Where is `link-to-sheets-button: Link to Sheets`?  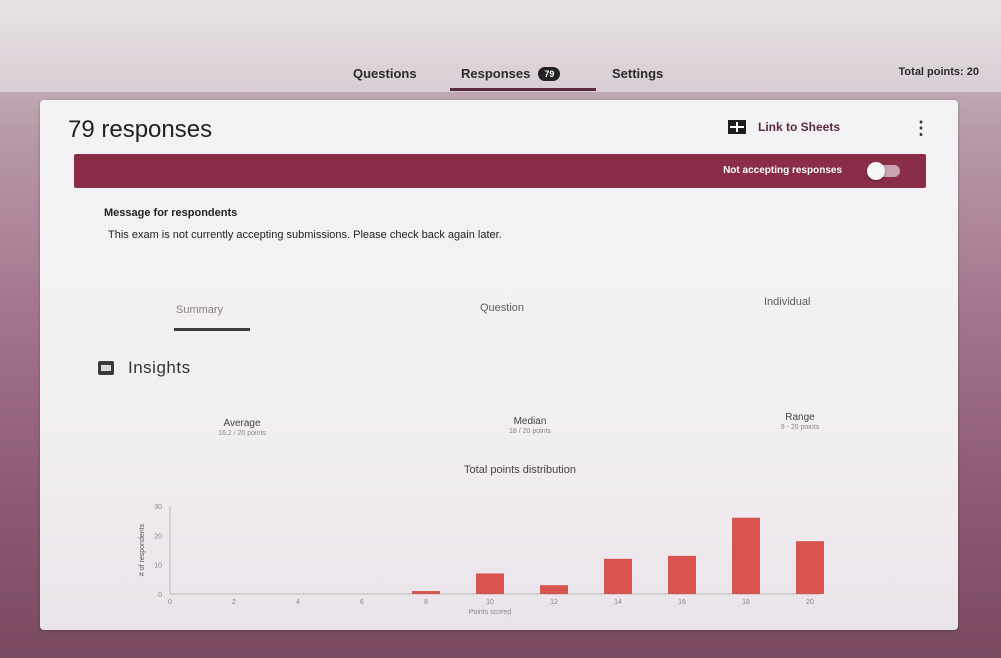
link-to-sheets-button: Link to Sheets is located at coordinates (784, 127).